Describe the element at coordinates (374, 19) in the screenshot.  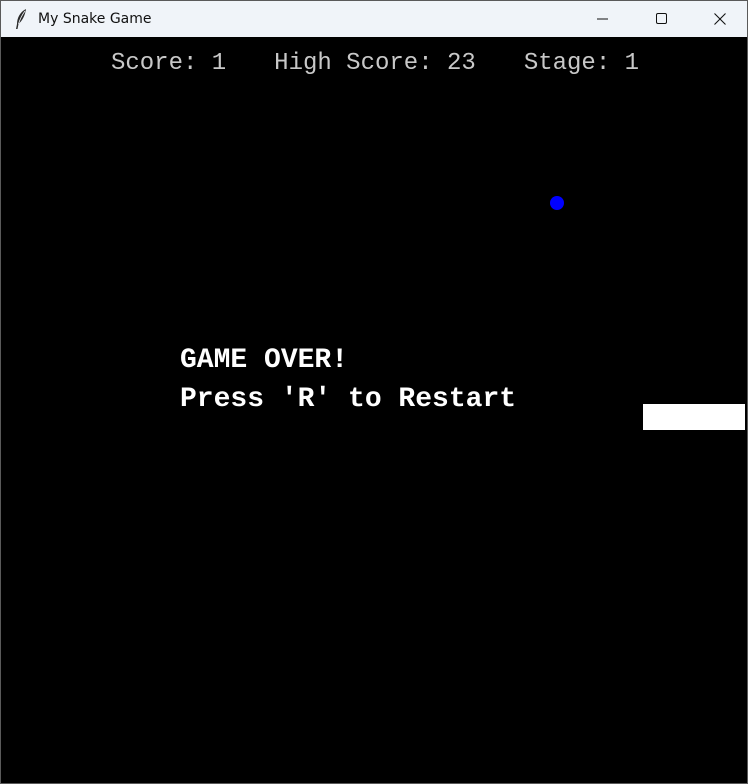
I see `title-bar: My Snake Game` at that location.